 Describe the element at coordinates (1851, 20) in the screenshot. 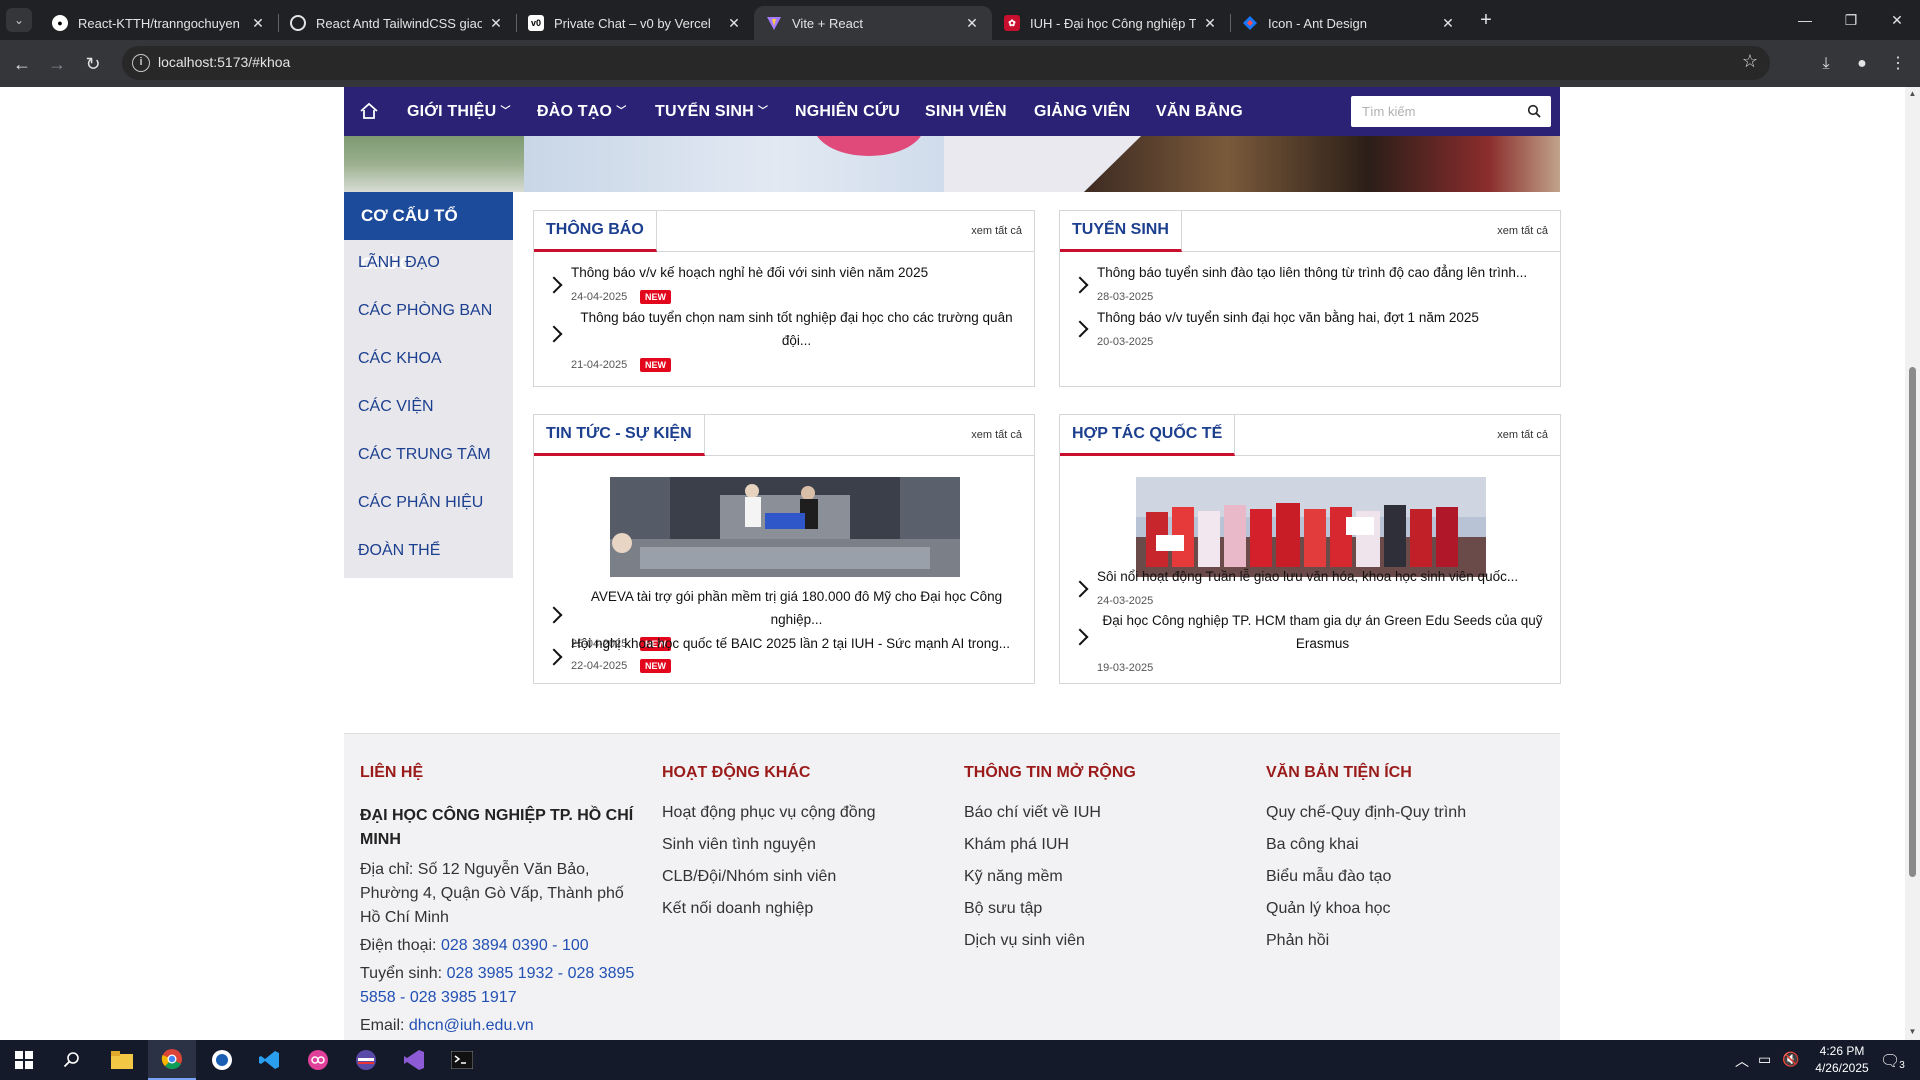

I see `restore-icon: ❐` at that location.